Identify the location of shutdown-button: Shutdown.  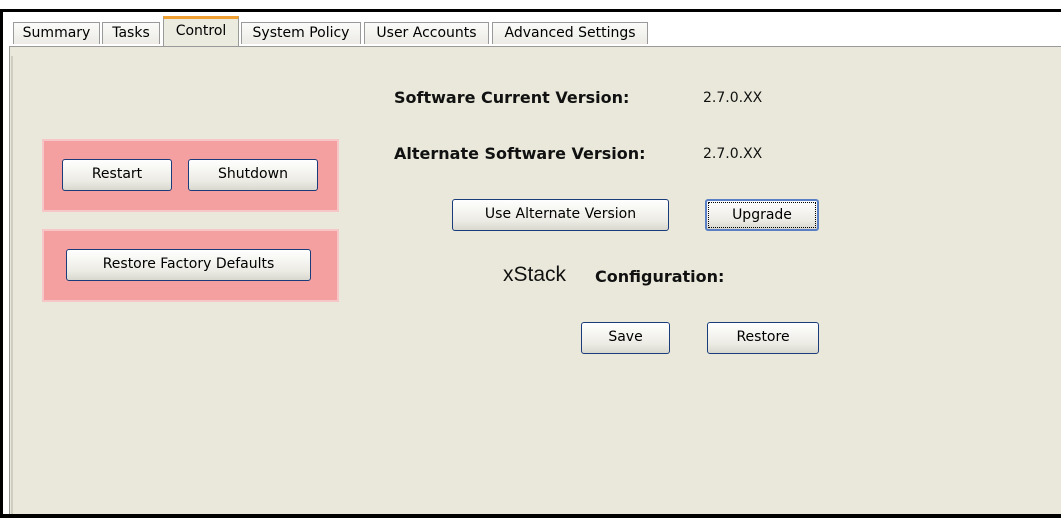
(253, 175).